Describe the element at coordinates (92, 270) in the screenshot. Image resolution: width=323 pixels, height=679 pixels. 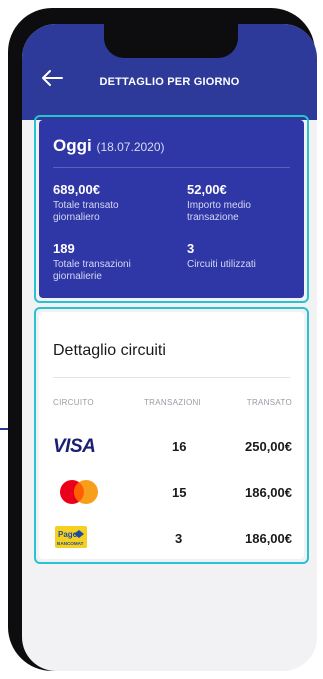
I see `stat-label: Totale transazioni giornalierie` at that location.